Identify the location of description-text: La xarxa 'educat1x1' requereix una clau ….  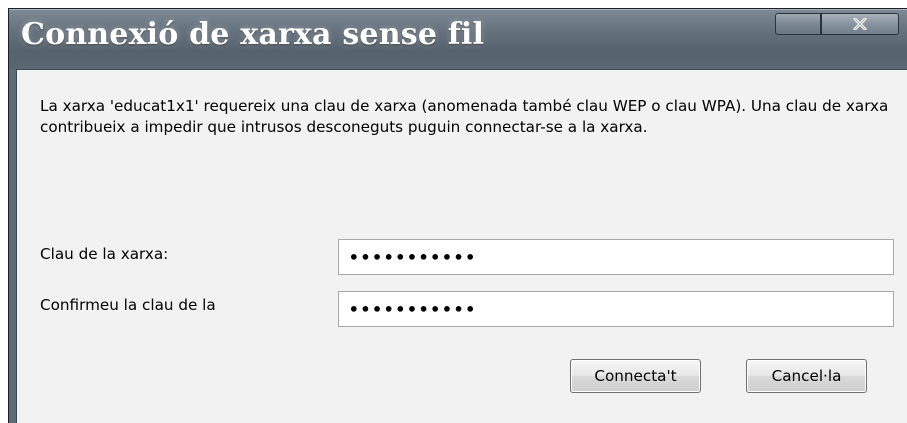
(464, 116).